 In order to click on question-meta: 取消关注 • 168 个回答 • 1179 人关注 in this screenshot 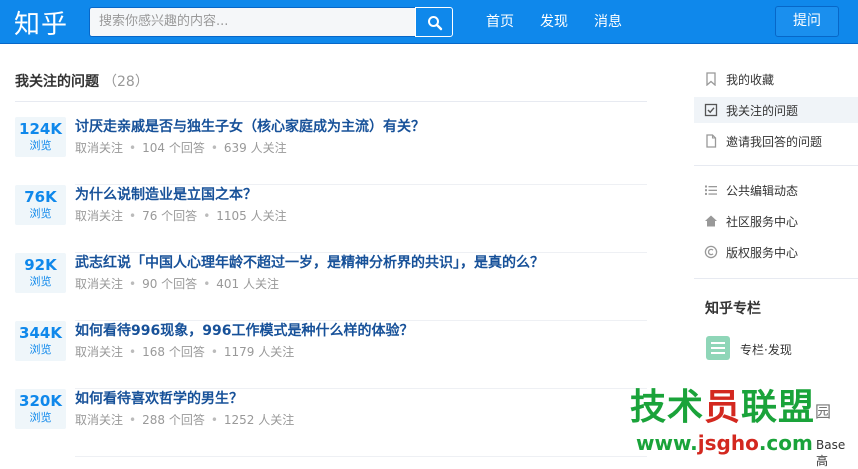, I will do `click(184, 352)`.